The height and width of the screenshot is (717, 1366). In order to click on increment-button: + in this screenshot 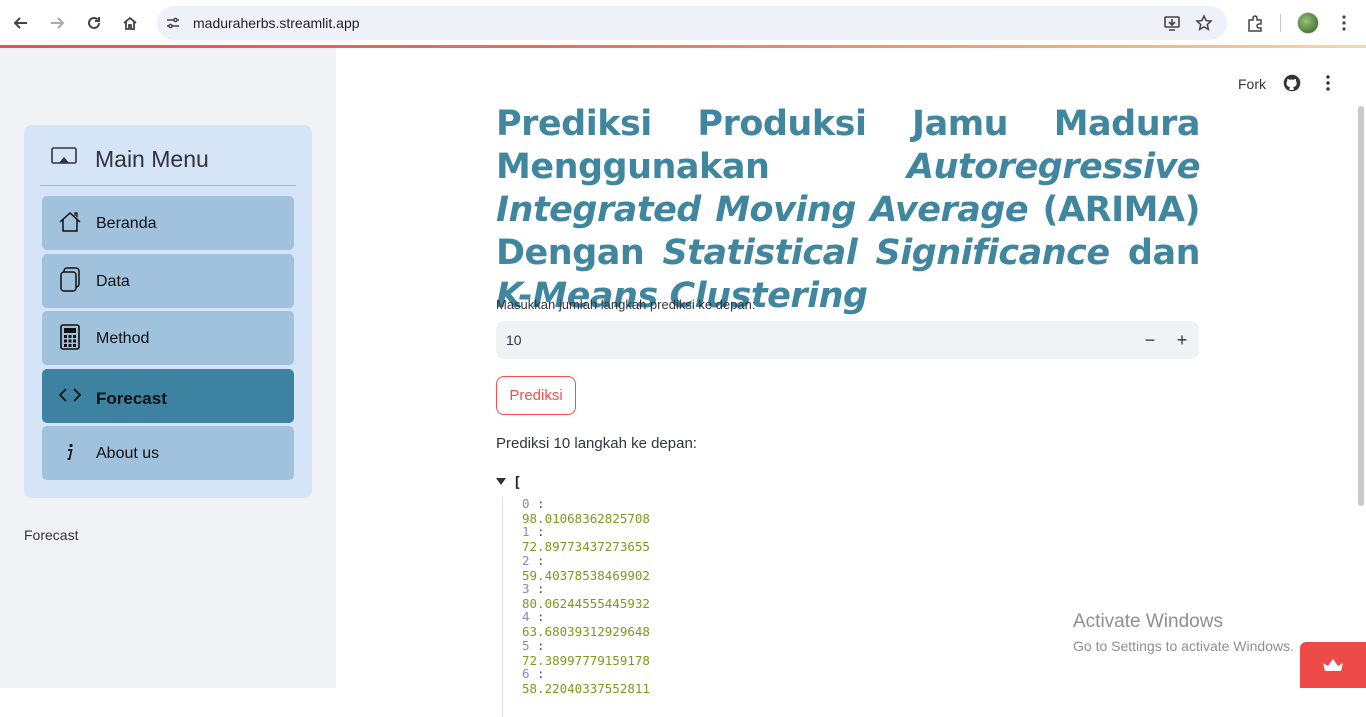, I will do `click(1182, 340)`.